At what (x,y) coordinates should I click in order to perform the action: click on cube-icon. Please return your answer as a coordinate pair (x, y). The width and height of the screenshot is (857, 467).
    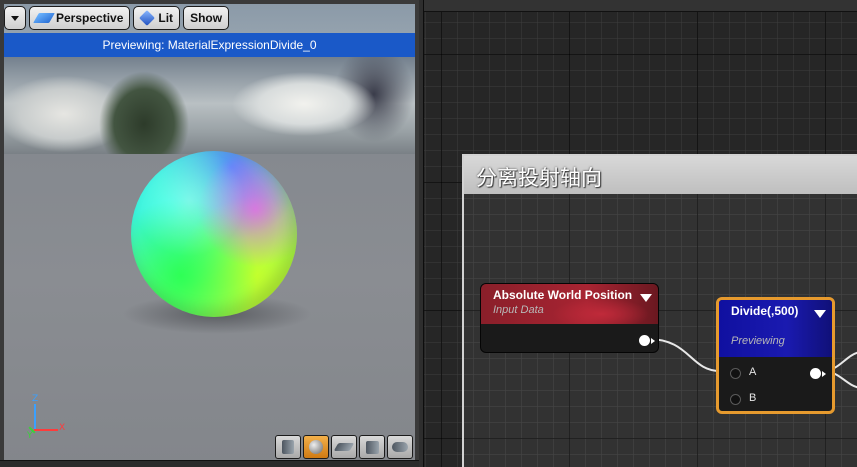
    Looking at the image, I should click on (372, 447).